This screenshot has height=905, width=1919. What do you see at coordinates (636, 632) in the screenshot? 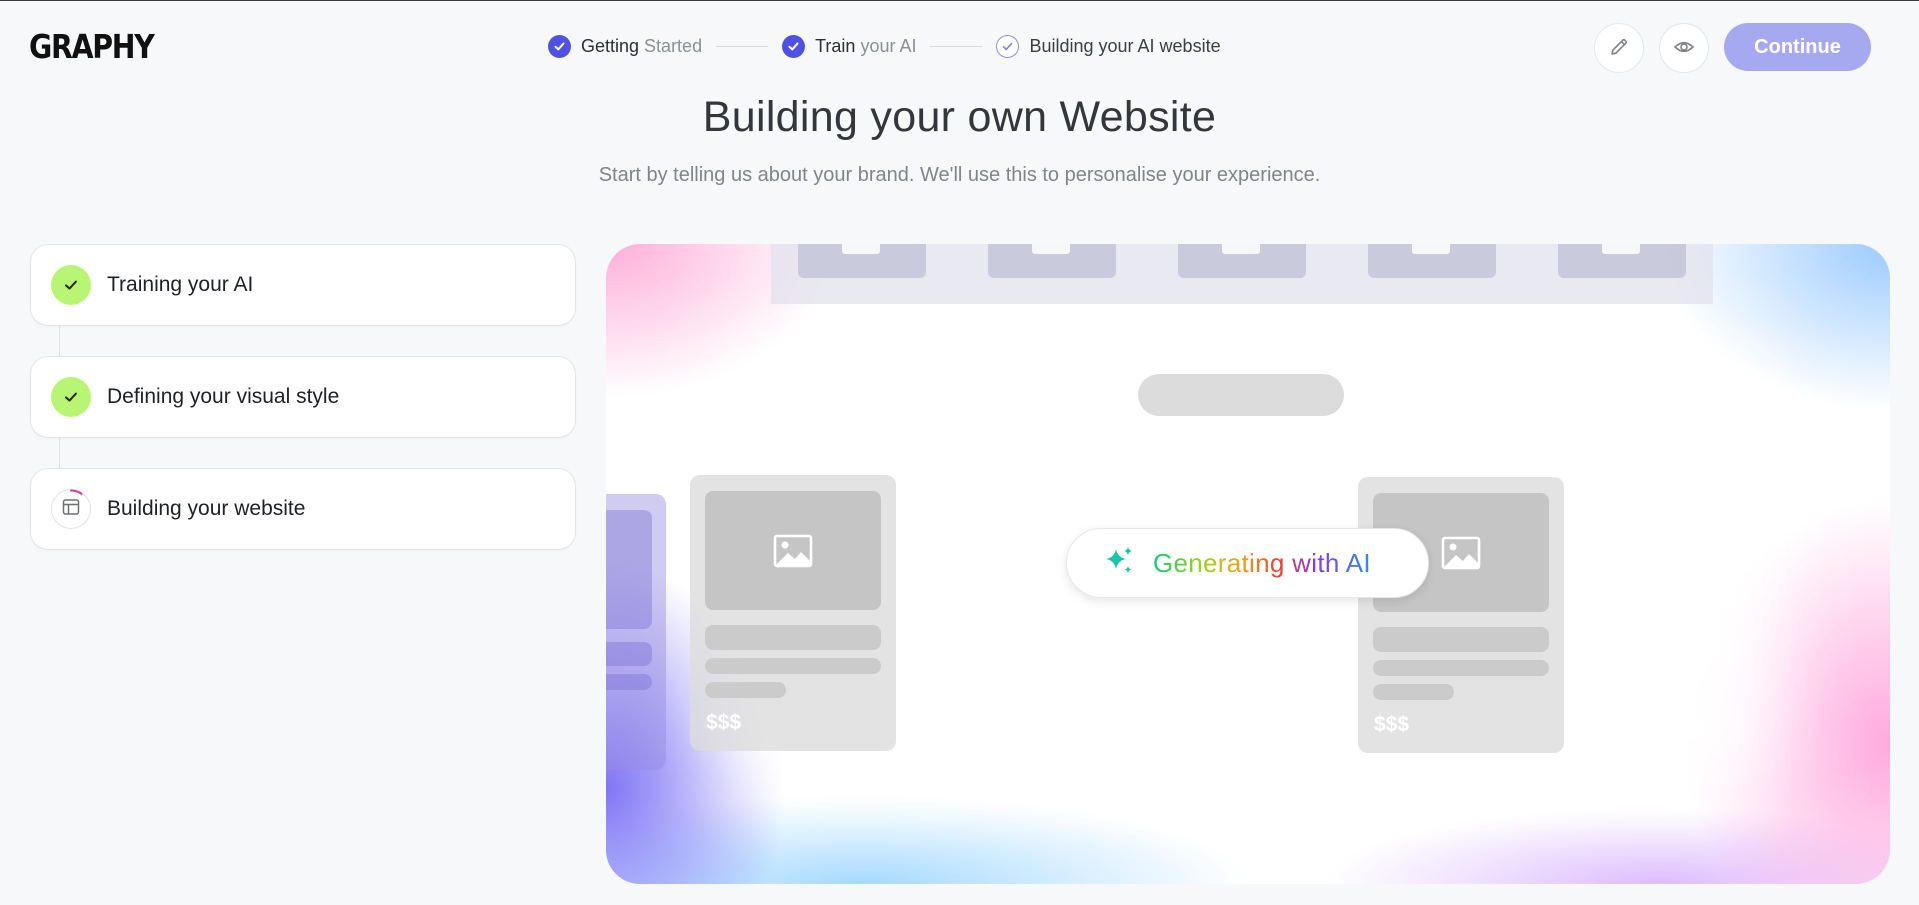
I see `product-card-placeholder` at bounding box center [636, 632].